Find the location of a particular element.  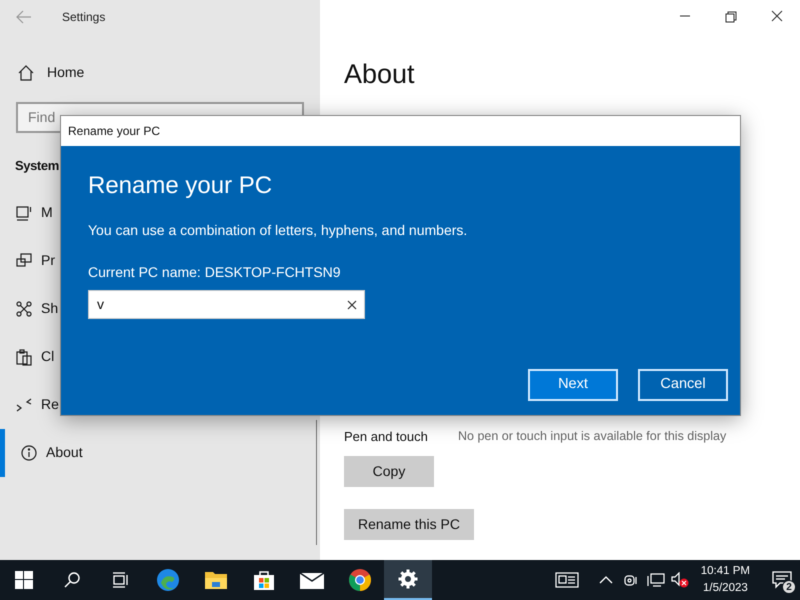

dialog-title: Rename your PC is located at coordinates (114, 131).